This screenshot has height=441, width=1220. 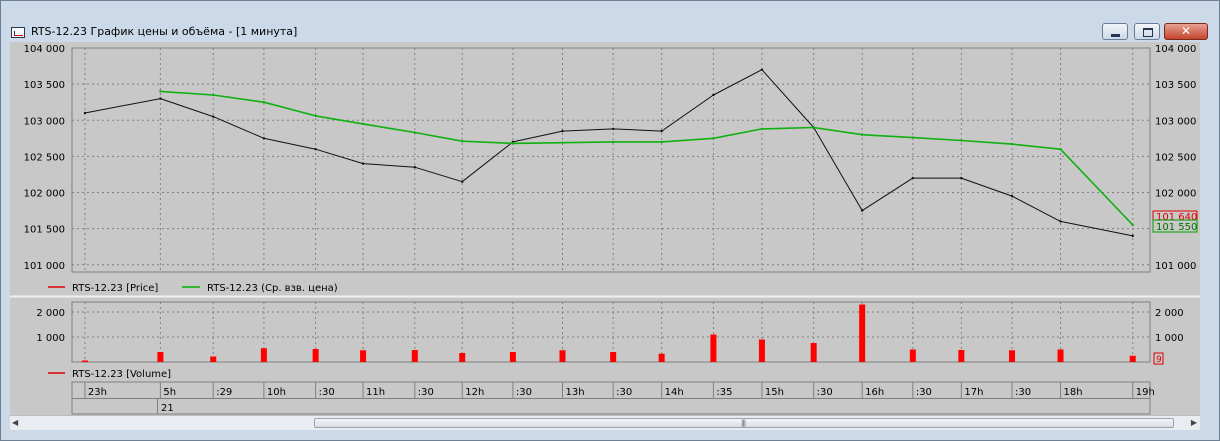 I want to click on date-label: 21, so click(x=167, y=408).